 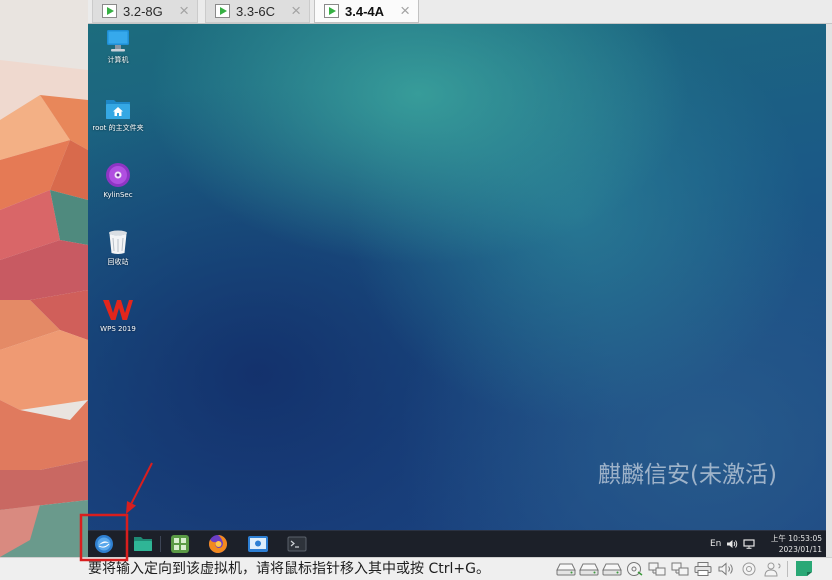 I want to click on taskbar-terminal, so click(x=297, y=544).